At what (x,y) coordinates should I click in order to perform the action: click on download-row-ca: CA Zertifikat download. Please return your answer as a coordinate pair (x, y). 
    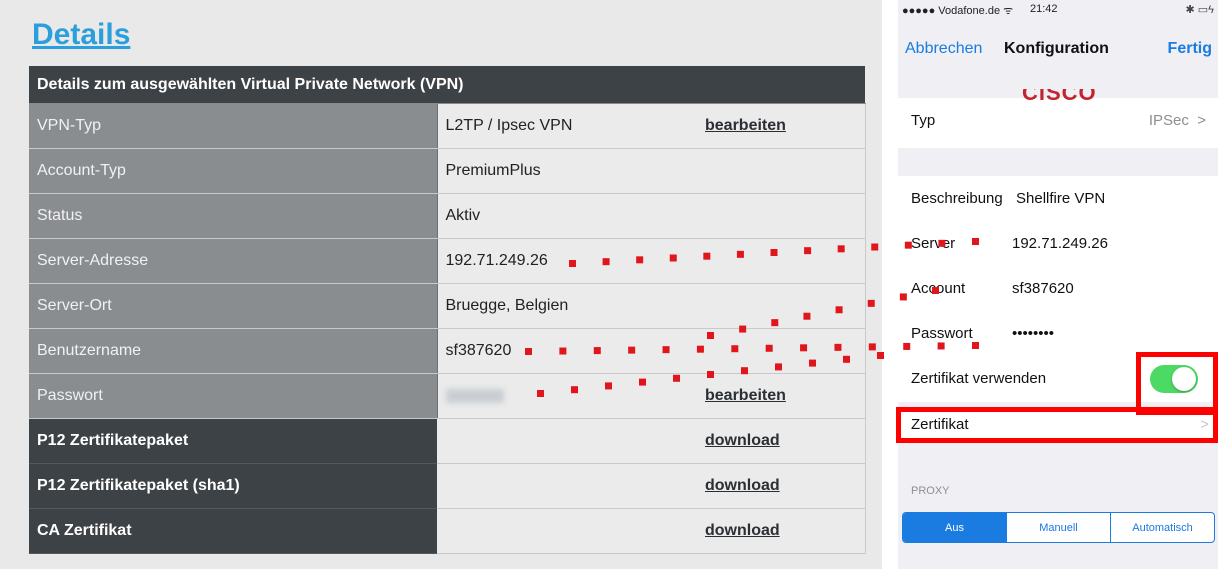
    Looking at the image, I should click on (447, 531).